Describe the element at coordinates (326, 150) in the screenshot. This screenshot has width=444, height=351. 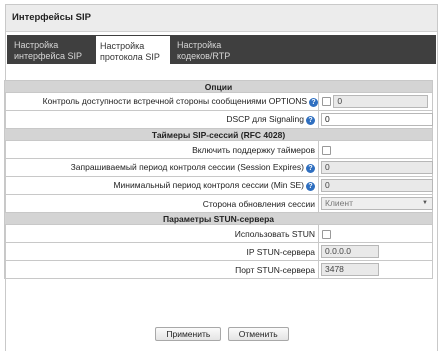
I see `timers-enable-checkbox` at that location.